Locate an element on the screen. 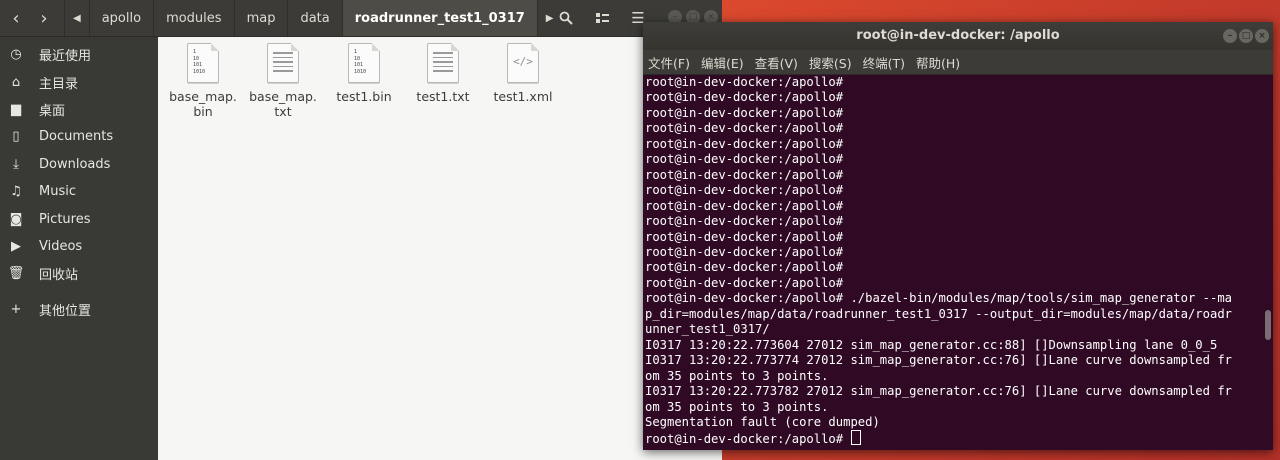 The width and height of the screenshot is (1280, 460). file-item: 1 10 101 1010 base_map. bin is located at coordinates (203, 81).